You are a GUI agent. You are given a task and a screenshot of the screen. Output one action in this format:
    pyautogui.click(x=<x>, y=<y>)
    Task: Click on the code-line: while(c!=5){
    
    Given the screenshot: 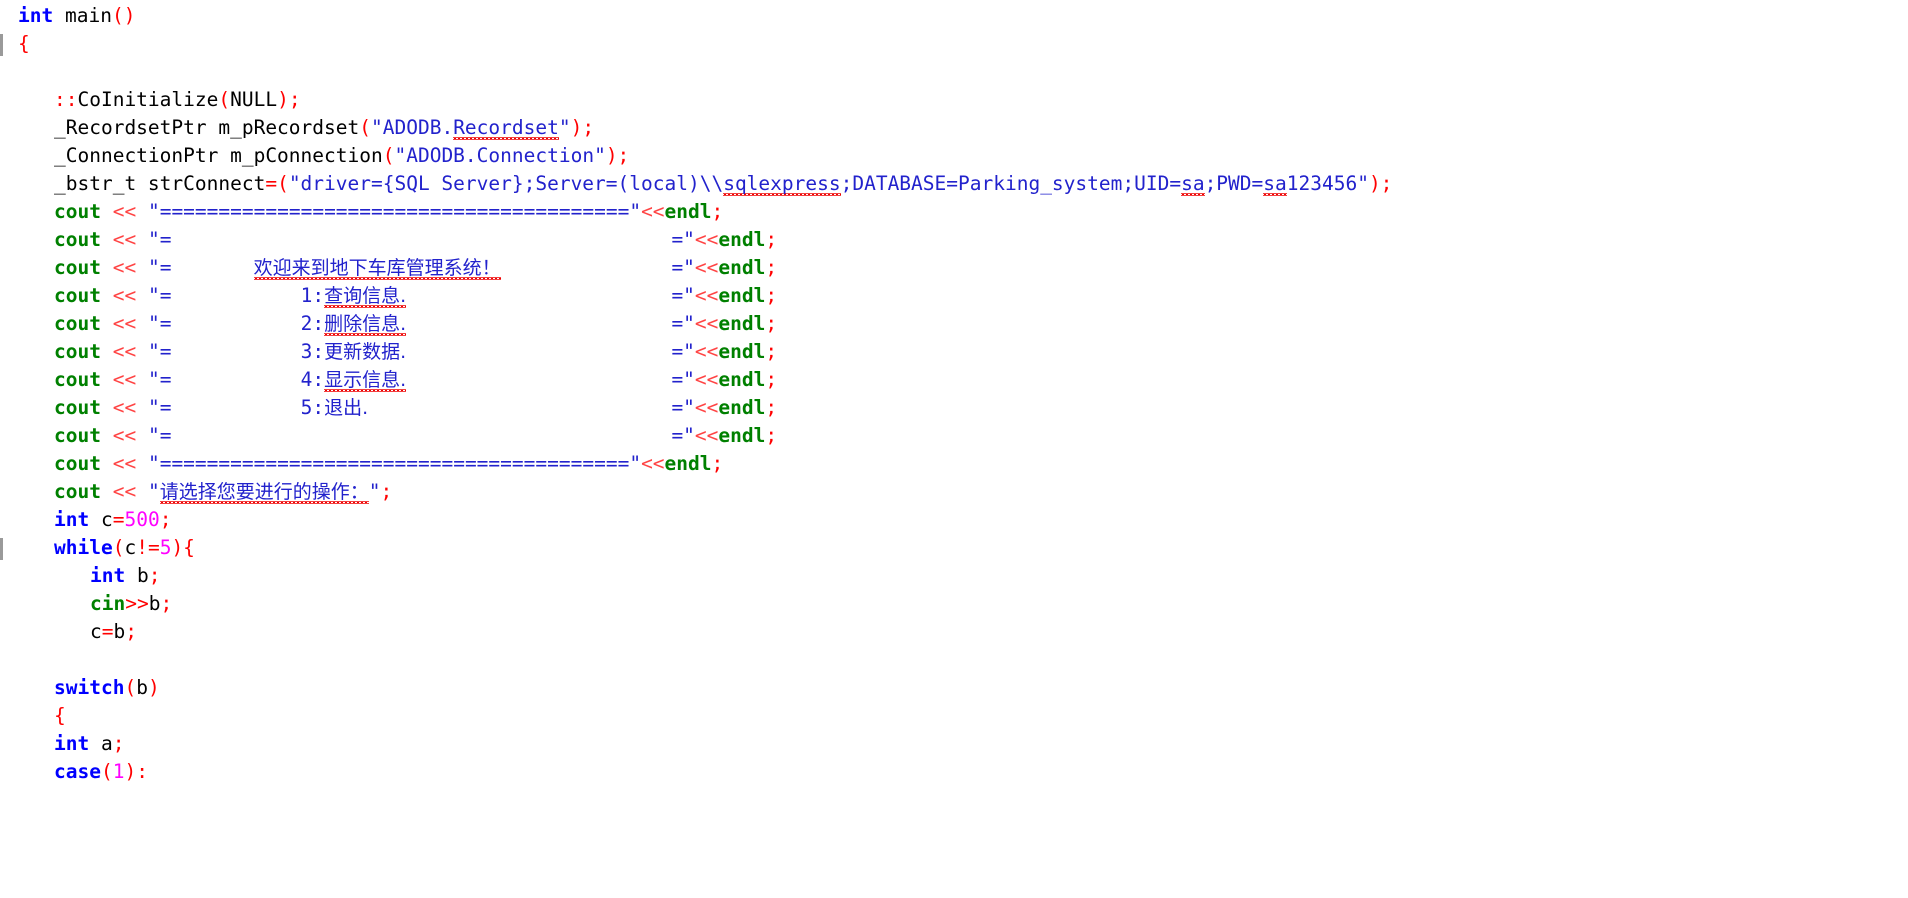 What is the action you would take?
    pyautogui.click(x=954, y=548)
    